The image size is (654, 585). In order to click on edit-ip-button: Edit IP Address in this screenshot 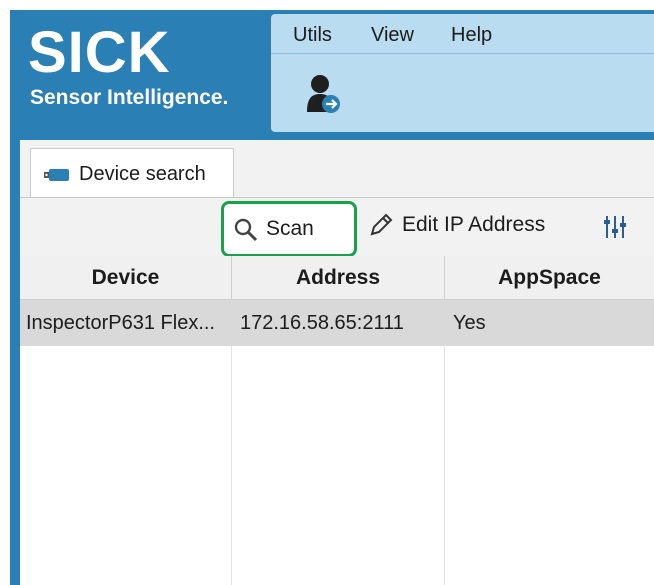, I will do `click(468, 226)`.